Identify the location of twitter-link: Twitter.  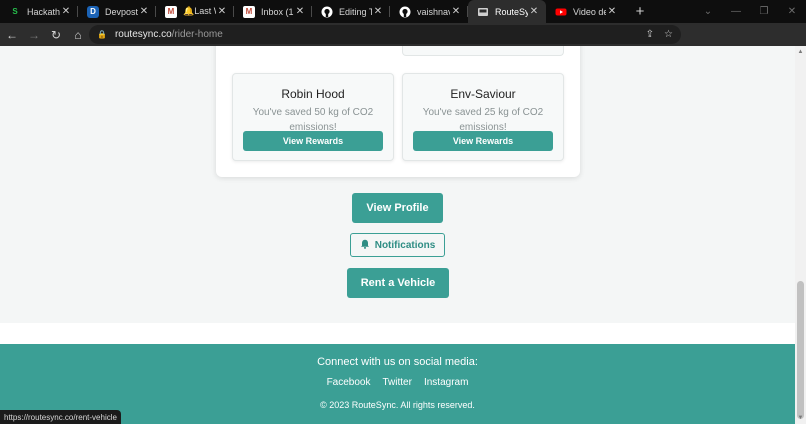
(397, 382).